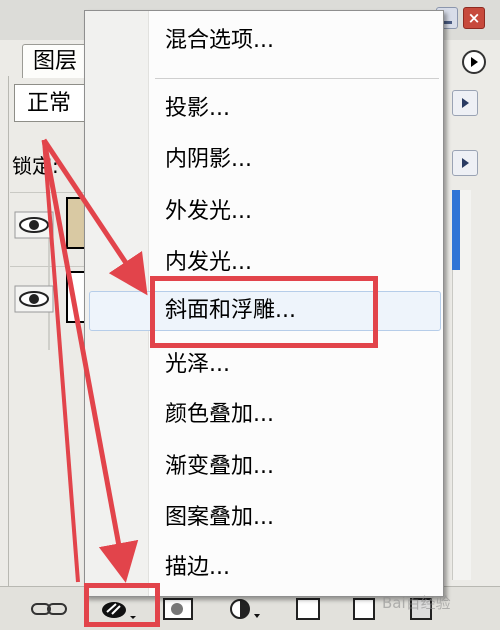  What do you see at coordinates (50, 609) in the screenshot?
I see `link-layers-icon` at bounding box center [50, 609].